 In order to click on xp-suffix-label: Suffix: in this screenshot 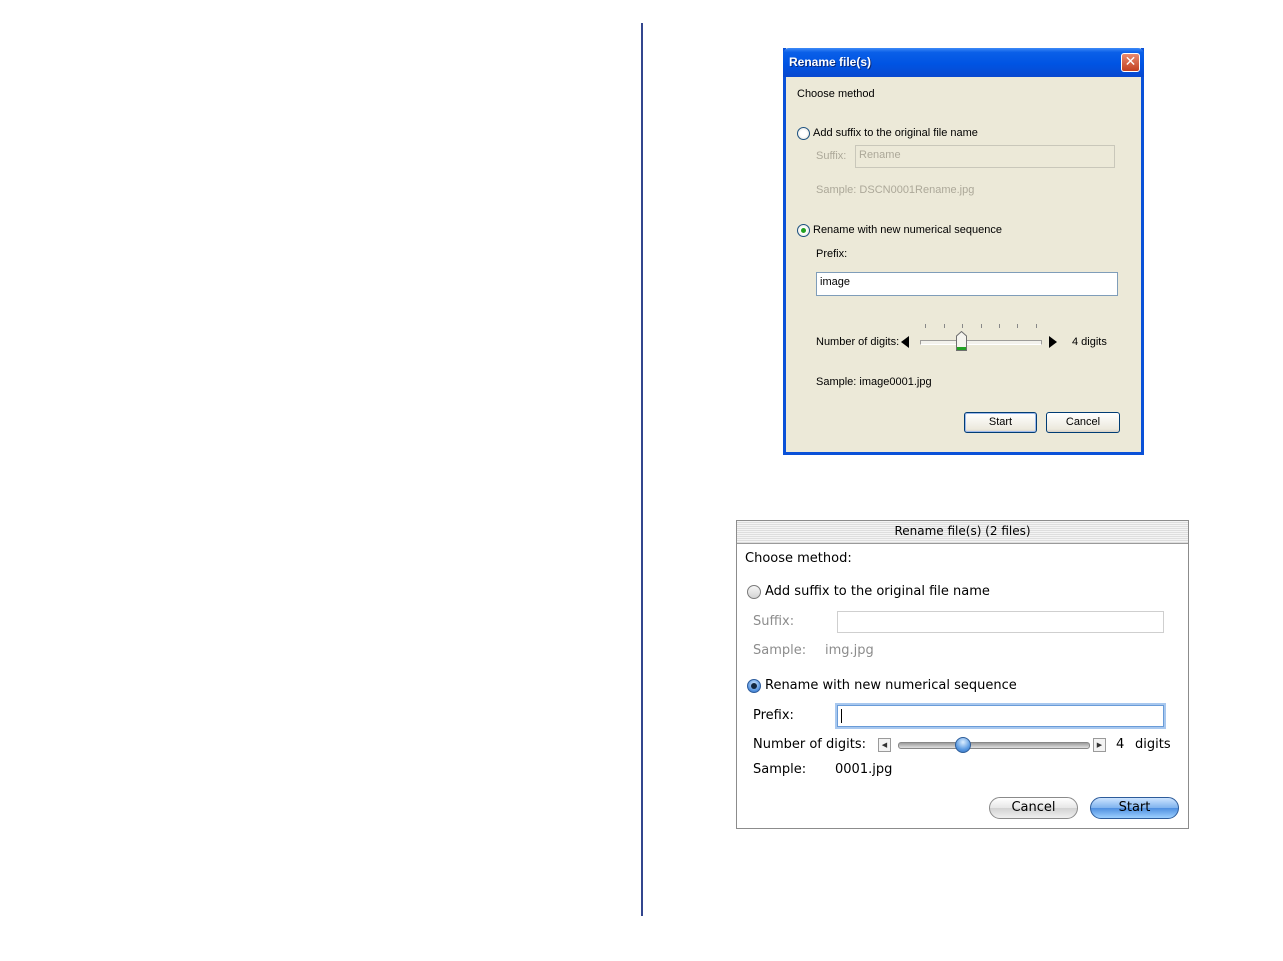, I will do `click(831, 156)`.